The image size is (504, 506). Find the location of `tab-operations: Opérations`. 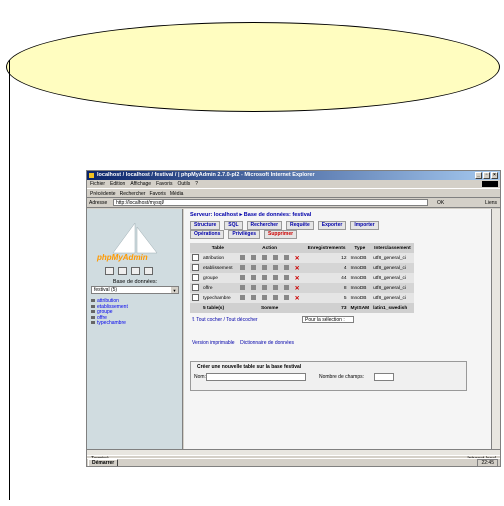

tab-operations: Opérations is located at coordinates (207, 234).